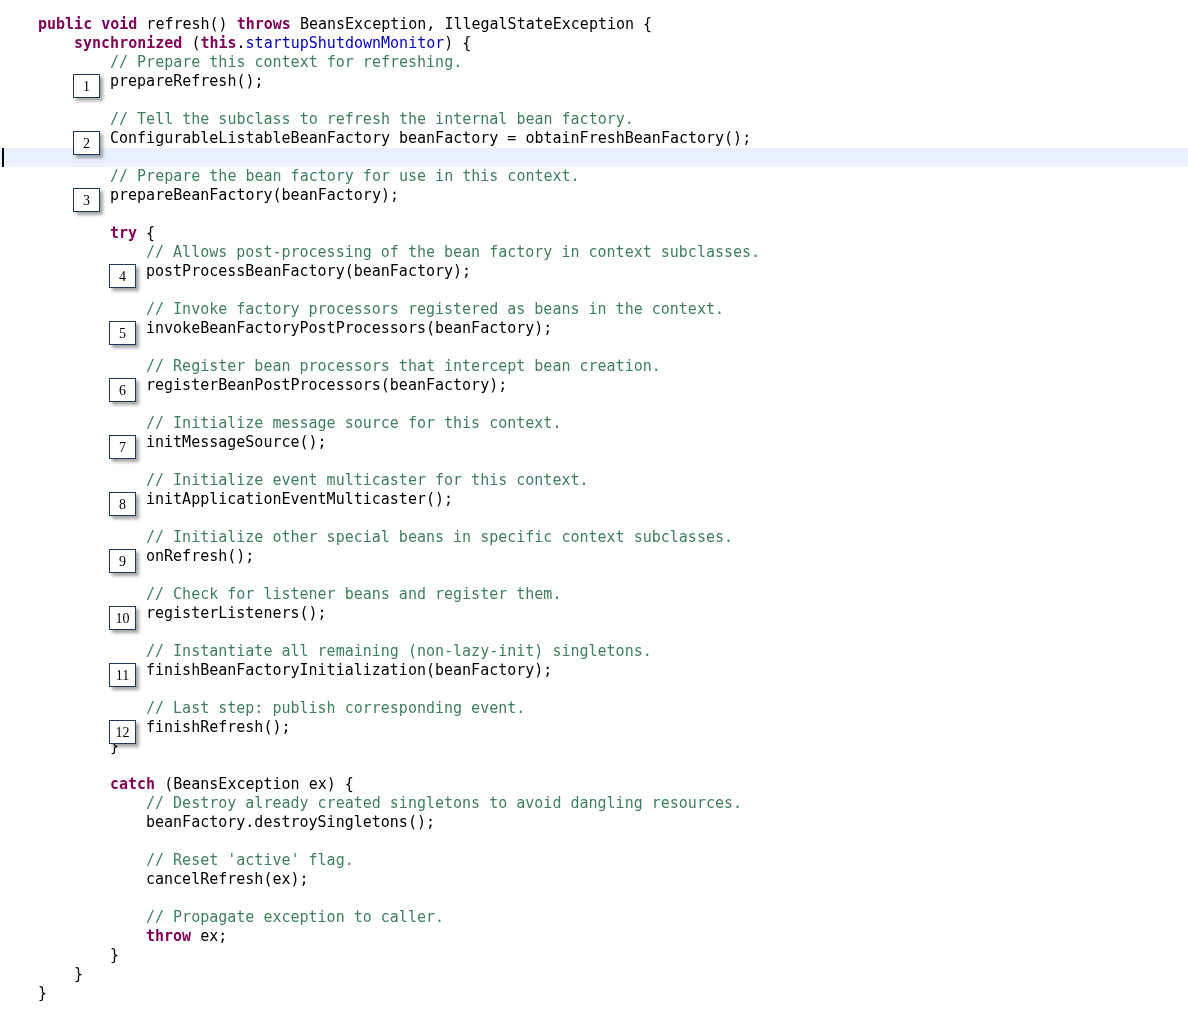 This screenshot has width=1188, height=1015. Describe the element at coordinates (295, 917) in the screenshot. I see `code-line: // Propagate exception to caller.` at that location.